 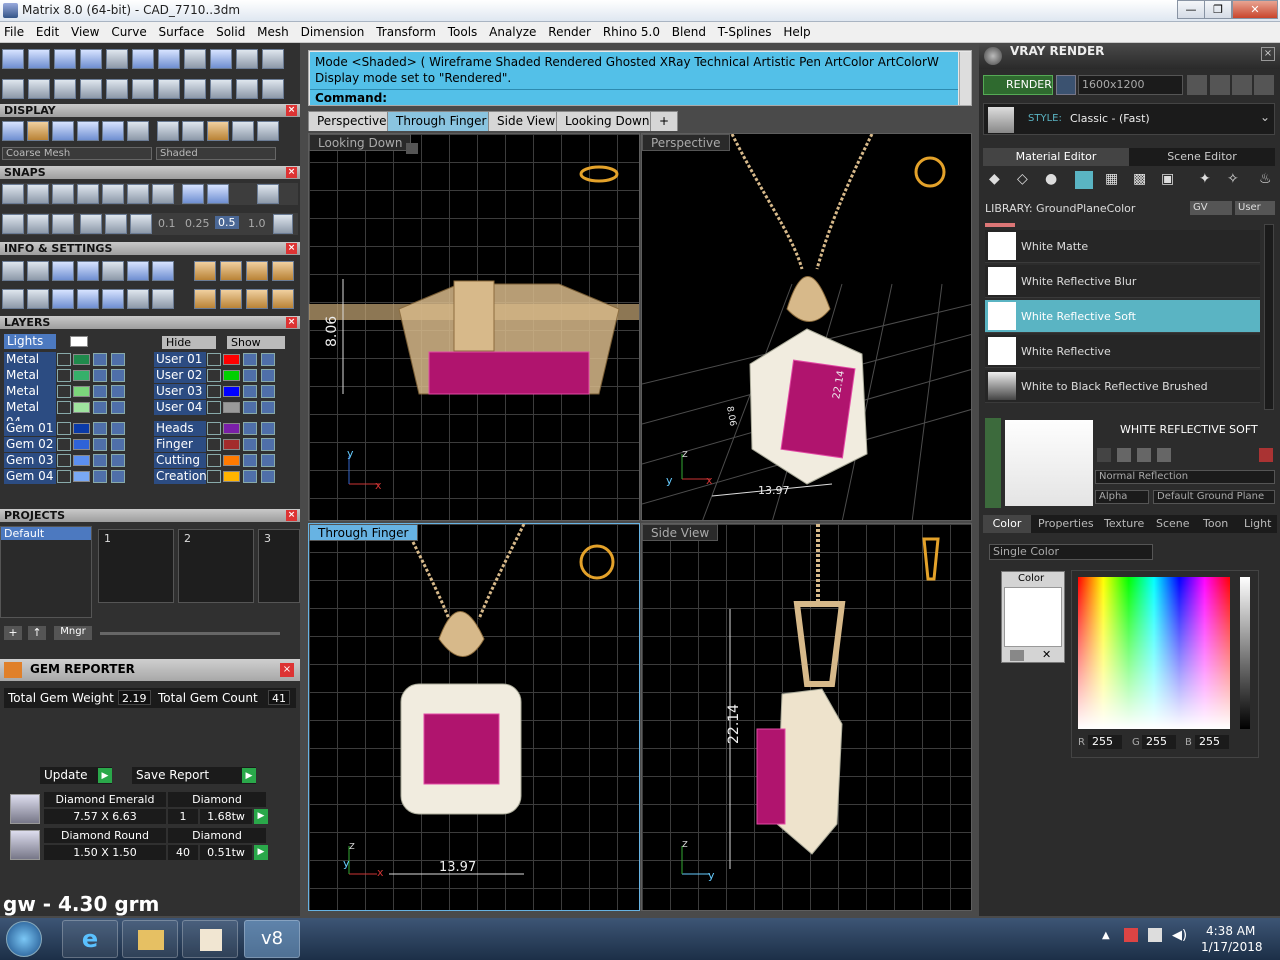 I want to click on menu-mesh: Mesh, so click(x=273, y=30).